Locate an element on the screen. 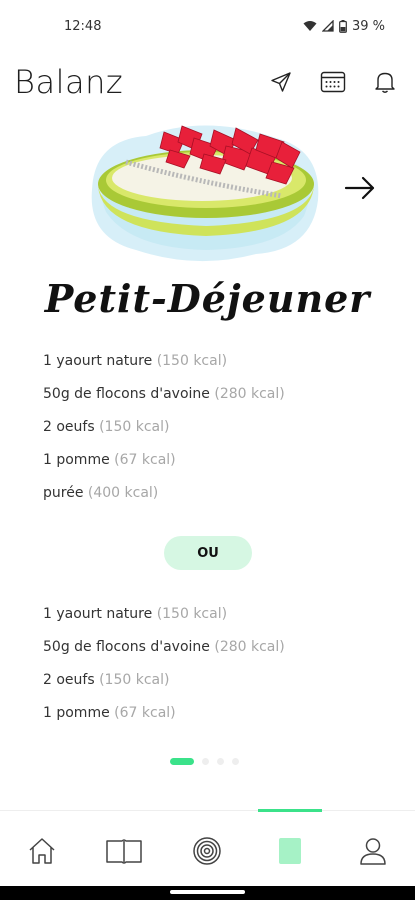 Image resolution: width=415 pixels, height=900 pixels. home-icon is located at coordinates (42, 851).